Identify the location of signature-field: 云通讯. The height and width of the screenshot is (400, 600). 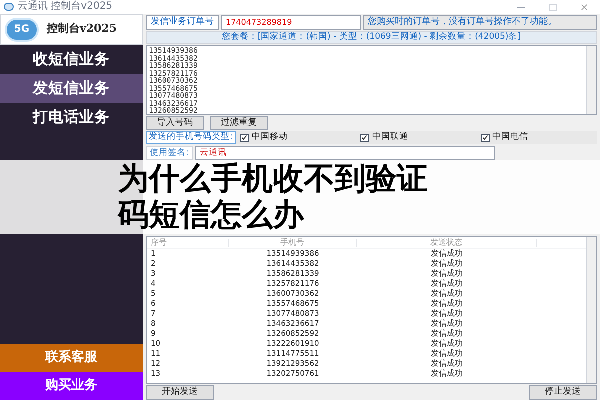
(344, 153).